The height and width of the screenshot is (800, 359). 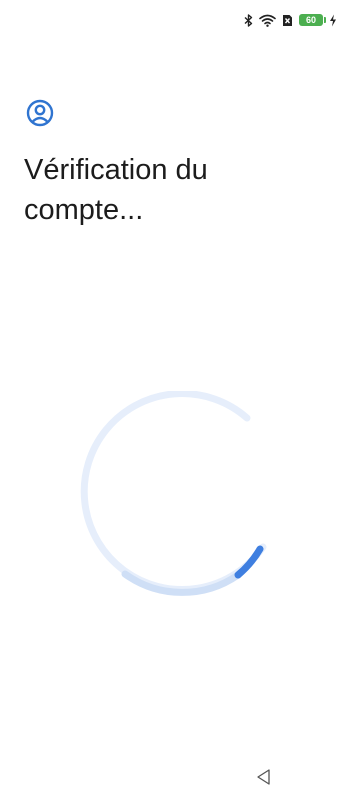 What do you see at coordinates (249, 562) in the screenshot?
I see `spinner-head` at bounding box center [249, 562].